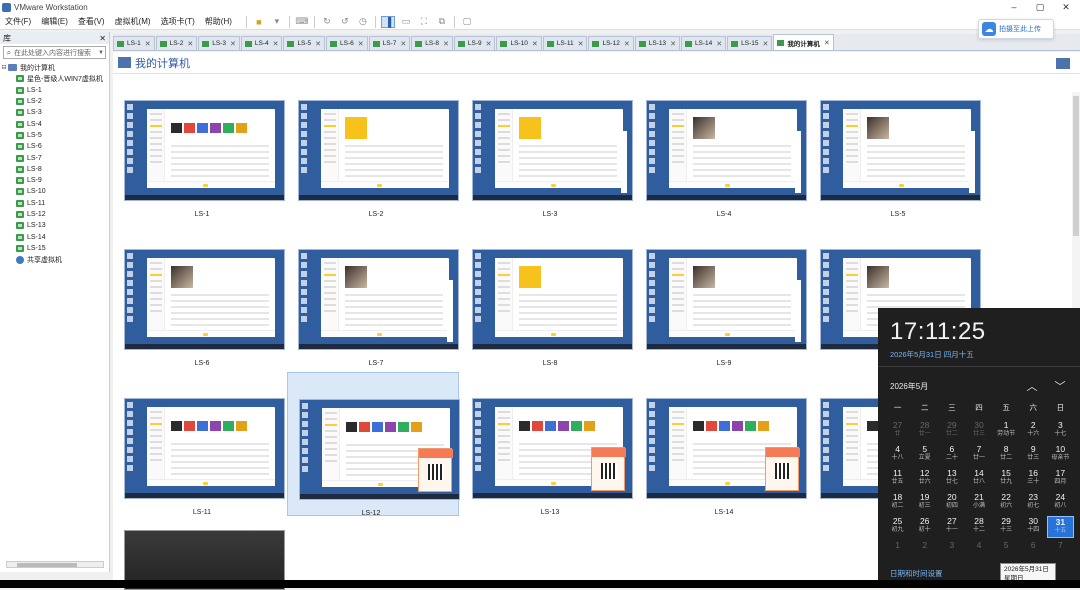  What do you see at coordinates (176, 43) in the screenshot?
I see `tab-ls-2: LS-2 ✕` at bounding box center [176, 43].